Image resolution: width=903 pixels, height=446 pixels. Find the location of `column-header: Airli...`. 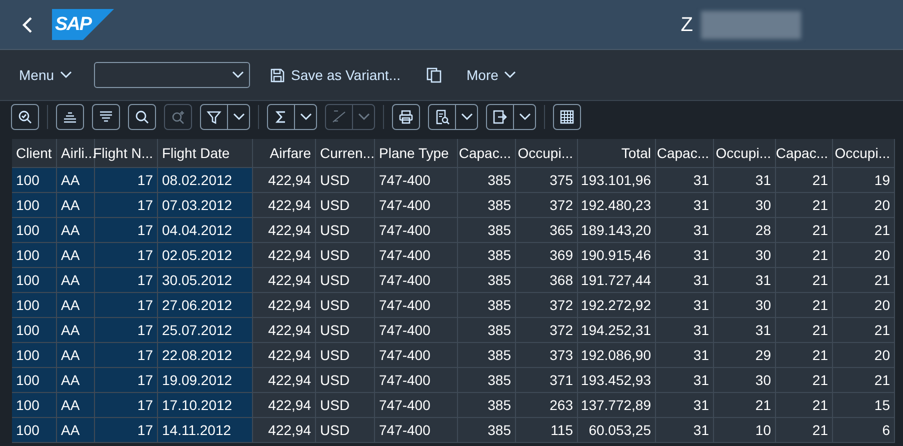

column-header: Airli... is located at coordinates (76, 153).